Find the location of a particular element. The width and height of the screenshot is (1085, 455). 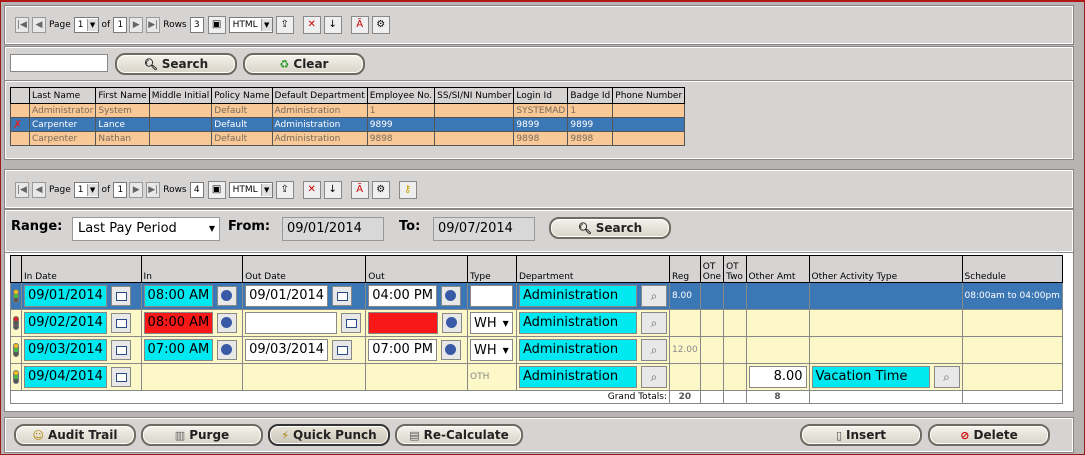

rows-input: 3 is located at coordinates (196, 25).